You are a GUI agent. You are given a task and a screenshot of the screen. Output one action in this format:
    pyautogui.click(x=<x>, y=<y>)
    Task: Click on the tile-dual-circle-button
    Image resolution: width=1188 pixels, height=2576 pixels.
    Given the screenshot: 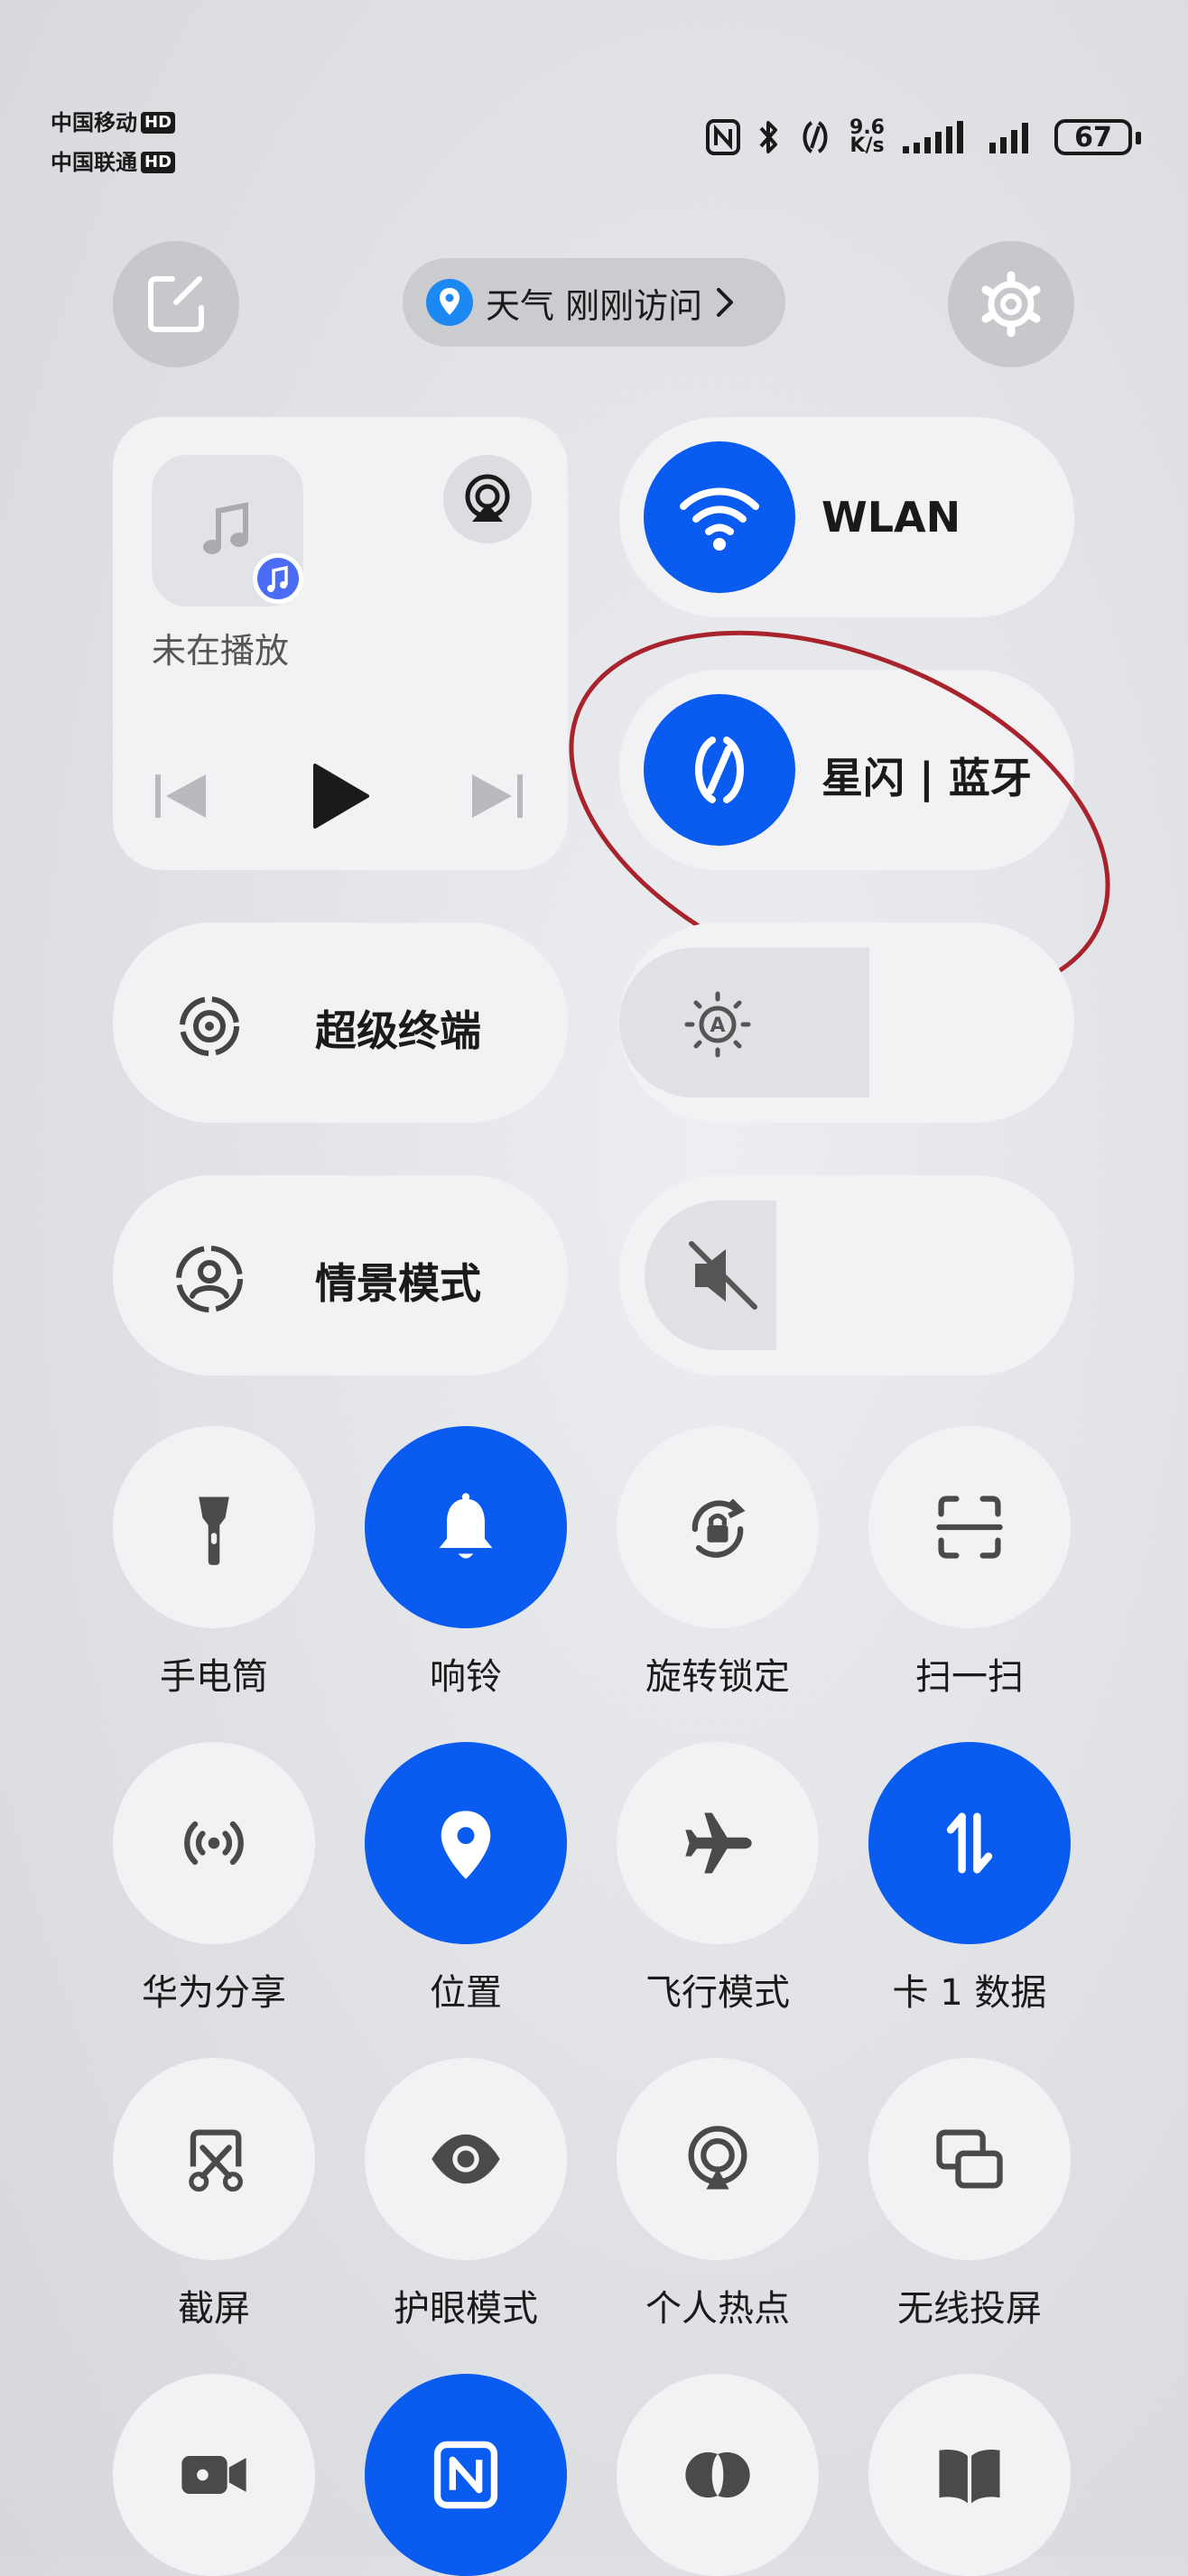 What is the action you would take?
    pyautogui.click(x=718, y=2475)
    